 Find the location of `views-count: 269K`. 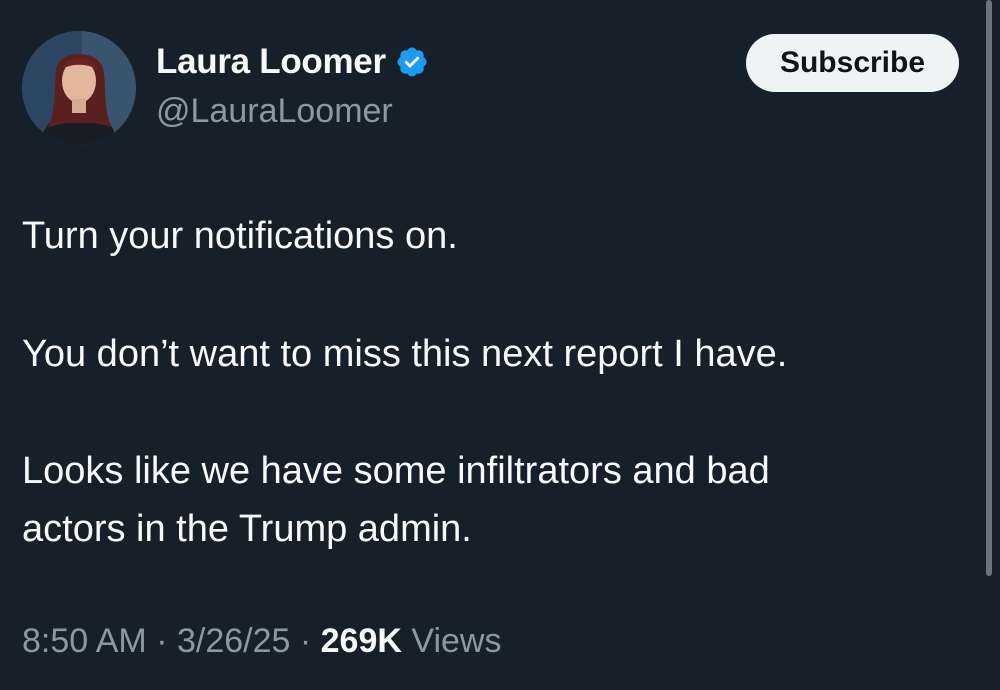

views-count: 269K is located at coordinates (361, 641).